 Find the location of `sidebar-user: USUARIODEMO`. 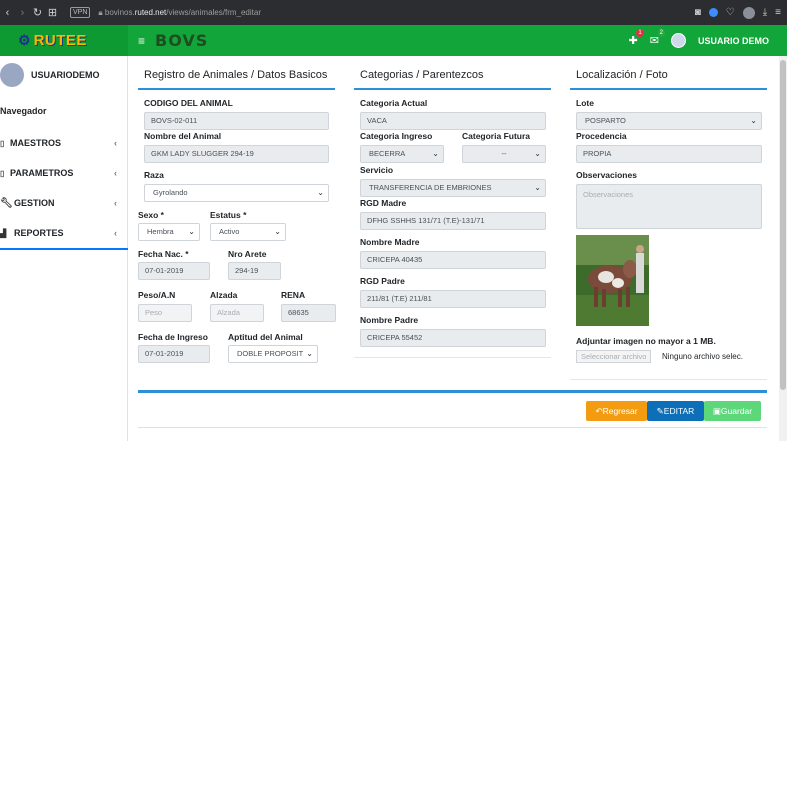

sidebar-user: USUARIODEMO is located at coordinates (63, 75).